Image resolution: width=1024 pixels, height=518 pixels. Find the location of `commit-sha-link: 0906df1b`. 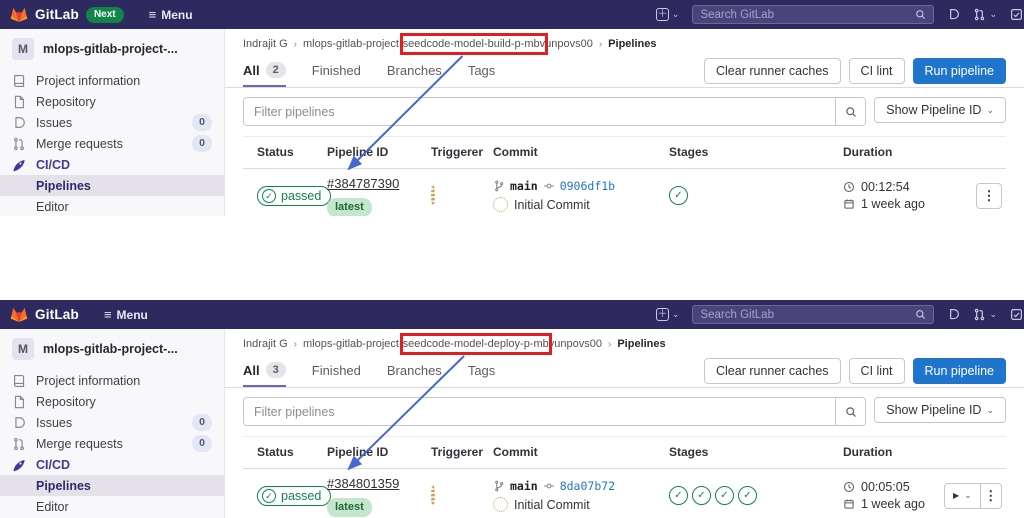

commit-sha-link: 0906df1b is located at coordinates (587, 186).